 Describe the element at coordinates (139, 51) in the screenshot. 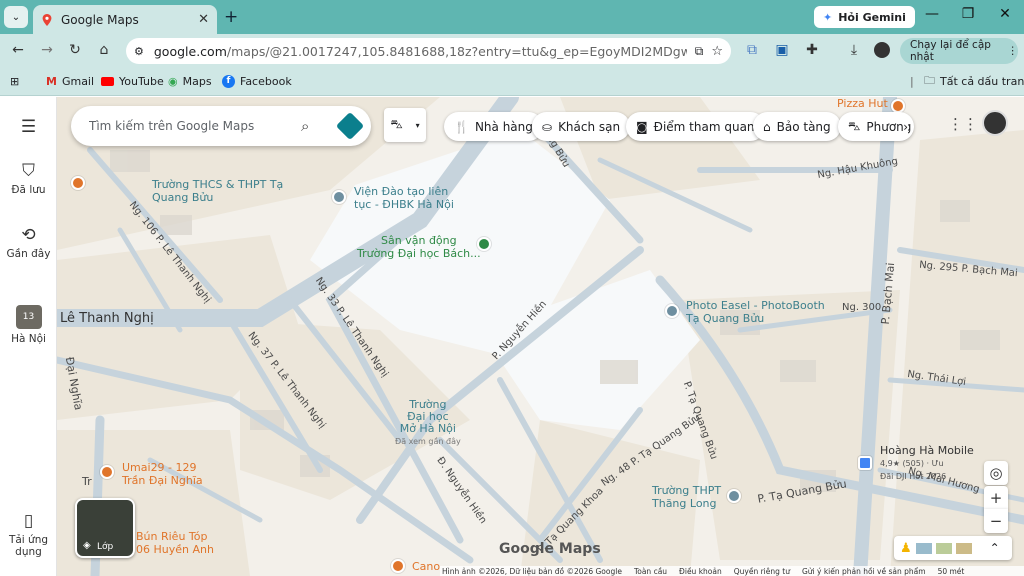

I see `site-info-icon: ⚙` at that location.